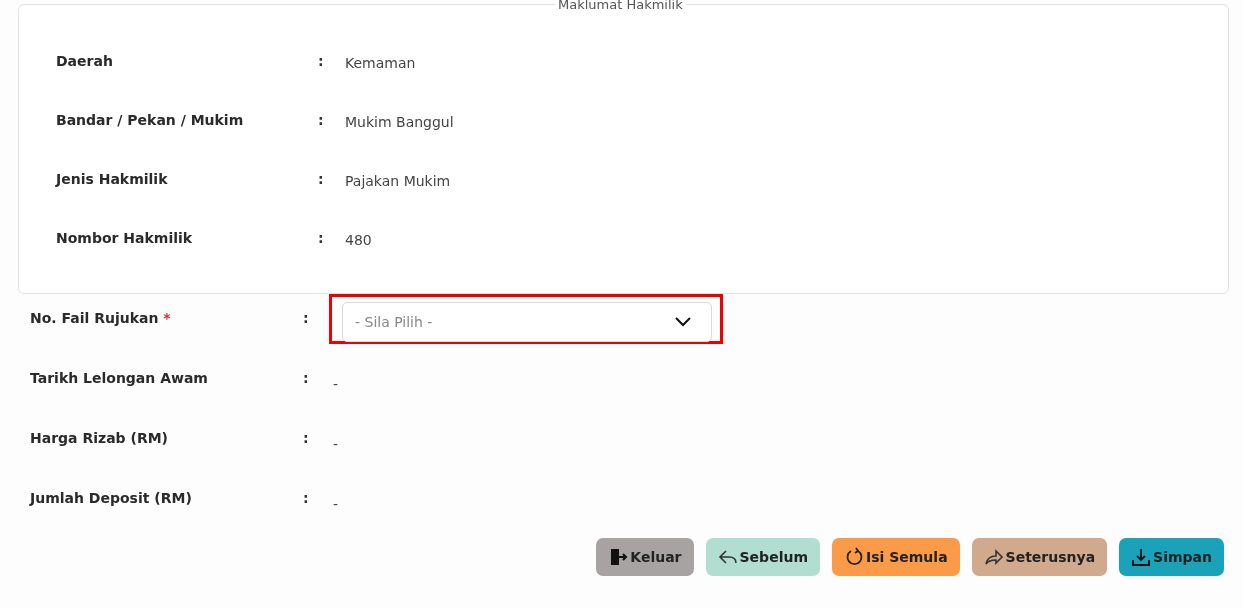  Describe the element at coordinates (762, 557) in the screenshot. I see `action-button: Sebelum` at that location.